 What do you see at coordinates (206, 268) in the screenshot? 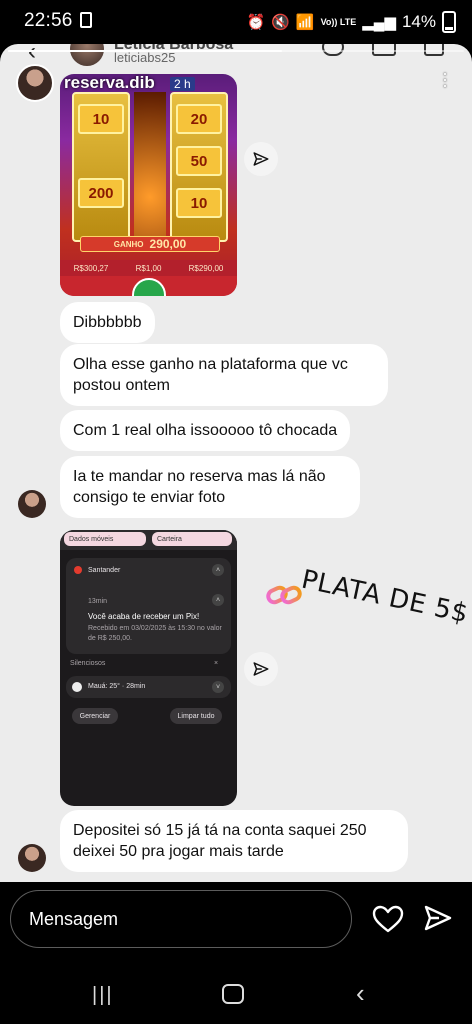
I see `stat-win: R$290,00` at bounding box center [206, 268].